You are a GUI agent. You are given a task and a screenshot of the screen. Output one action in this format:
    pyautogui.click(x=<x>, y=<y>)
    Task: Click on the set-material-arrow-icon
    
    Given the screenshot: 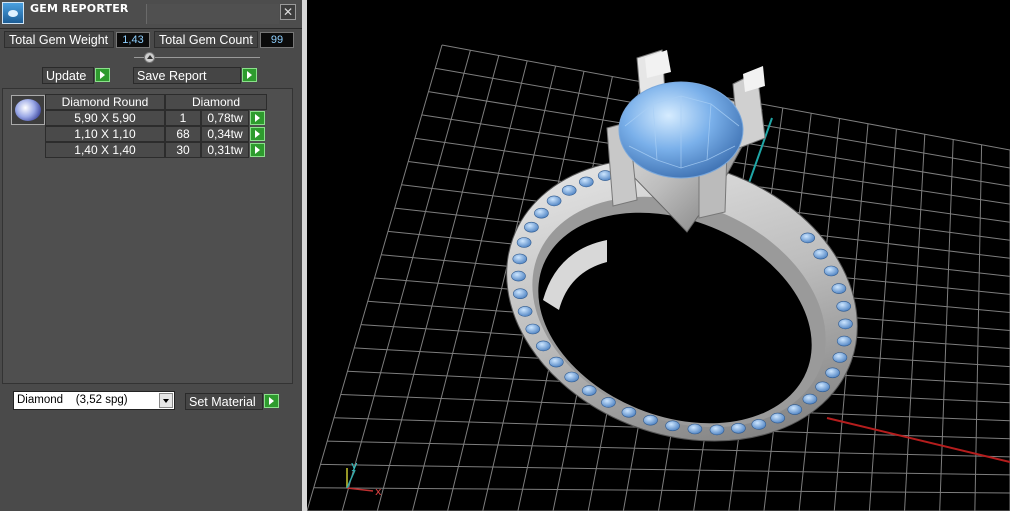 What is the action you would take?
    pyautogui.click(x=271, y=401)
    